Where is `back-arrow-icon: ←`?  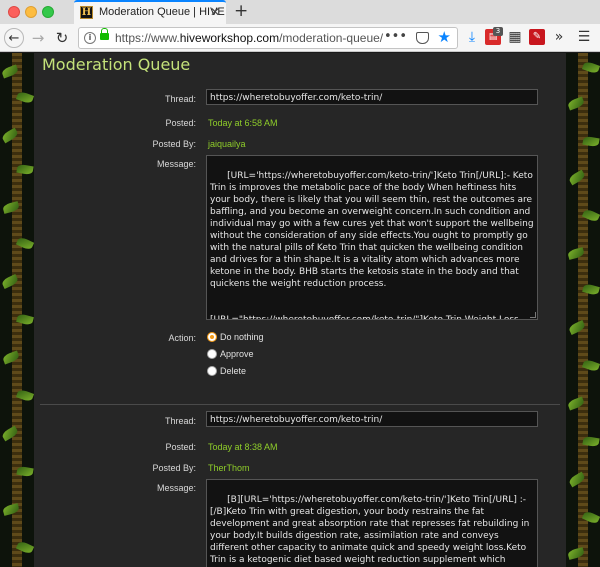
back-arrow-icon: ← is located at coordinates (14, 38).